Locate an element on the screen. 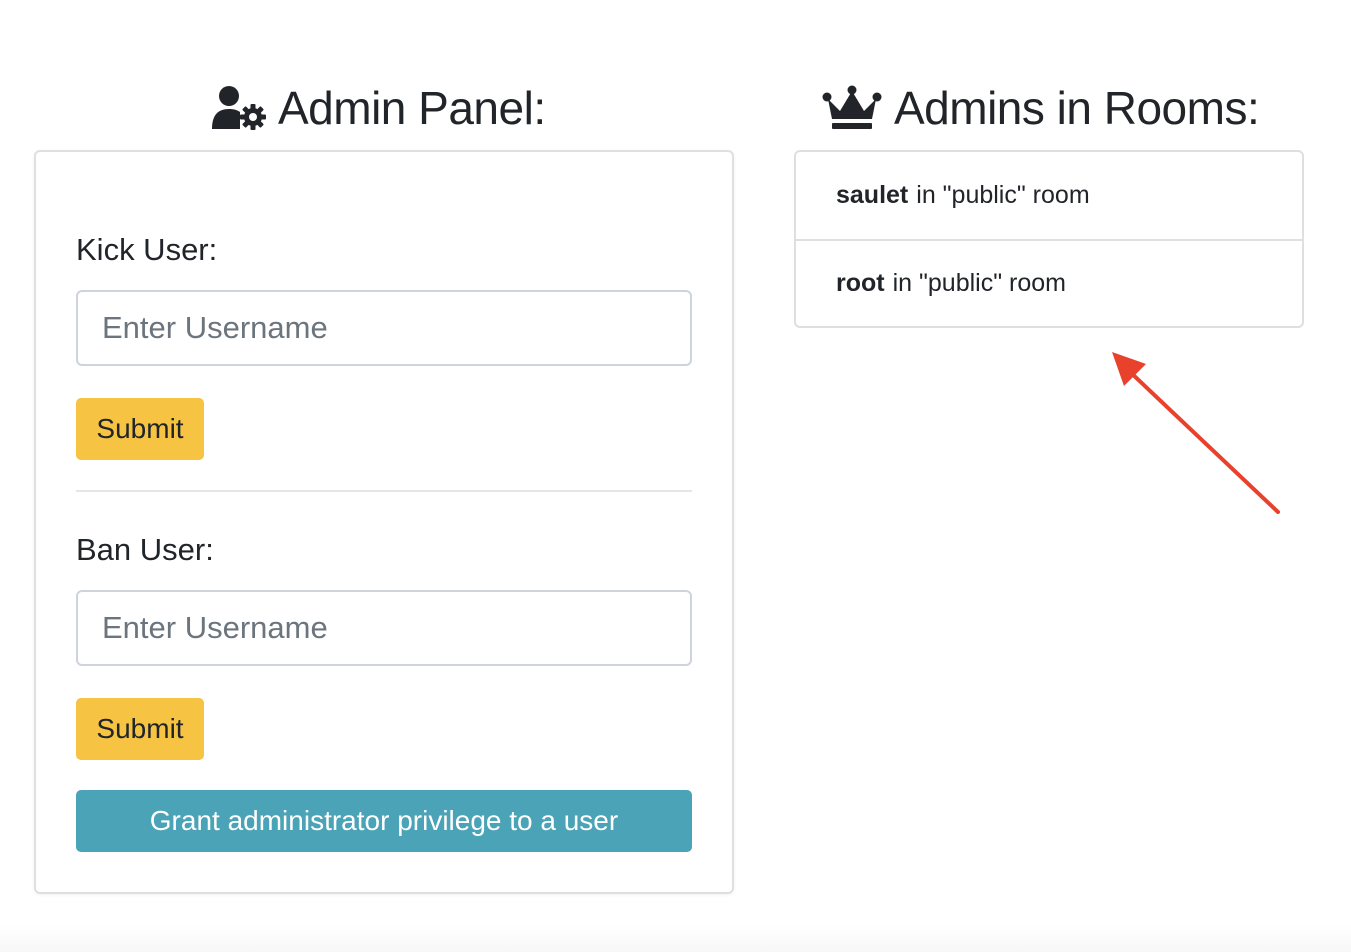 The height and width of the screenshot is (952, 1351). admin-username: saulet is located at coordinates (872, 195).